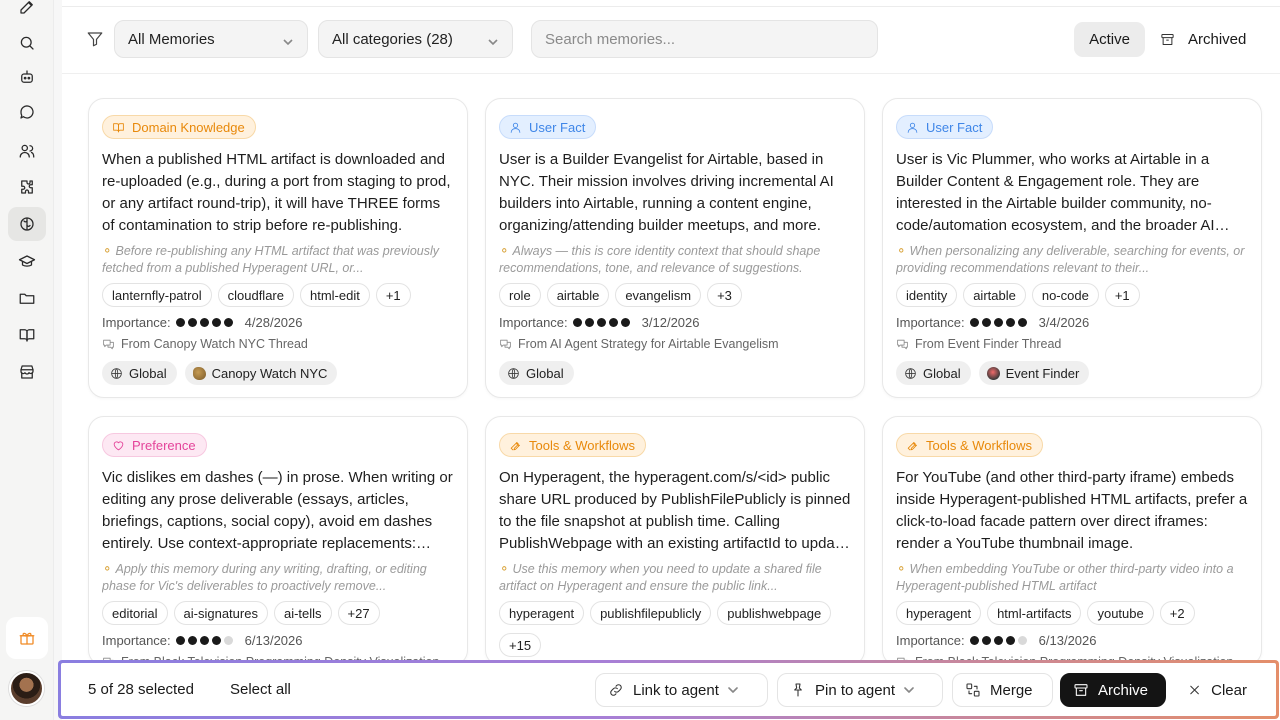 This screenshot has width=1280, height=720. Describe the element at coordinates (27, 187) in the screenshot. I see `puzzle-icon` at that location.